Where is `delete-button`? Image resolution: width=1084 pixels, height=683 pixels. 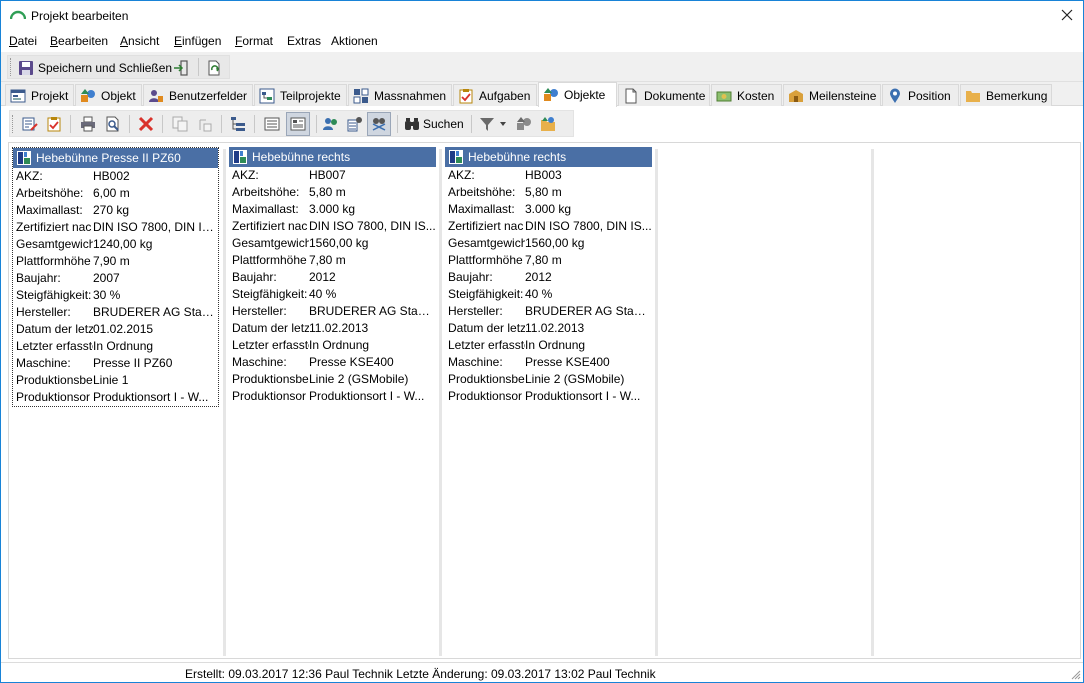 delete-button is located at coordinates (146, 124).